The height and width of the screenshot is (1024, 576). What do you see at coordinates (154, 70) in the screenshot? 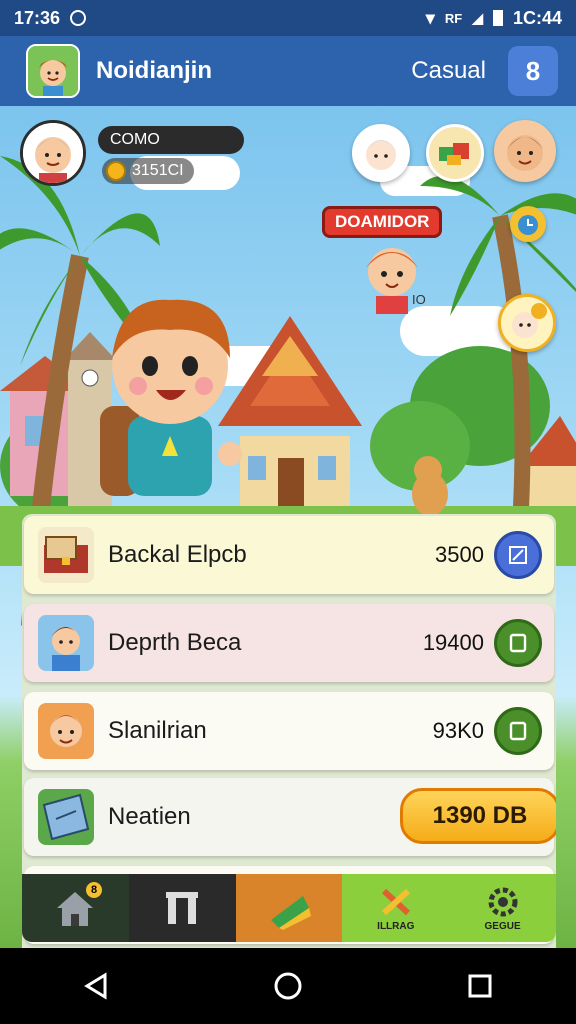
I see `app-title: Noidianjin` at bounding box center [154, 70].